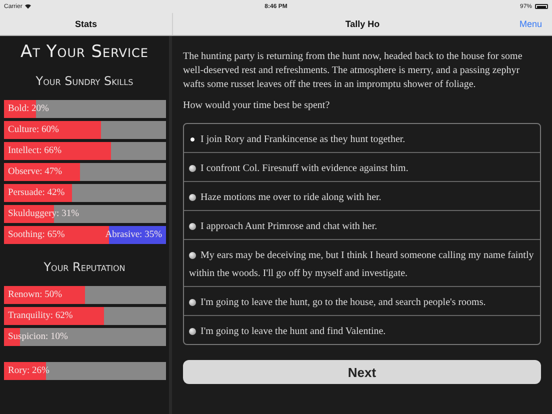 The height and width of the screenshot is (414, 552). I want to click on stat-label: Renown: 50%, so click(35, 295).